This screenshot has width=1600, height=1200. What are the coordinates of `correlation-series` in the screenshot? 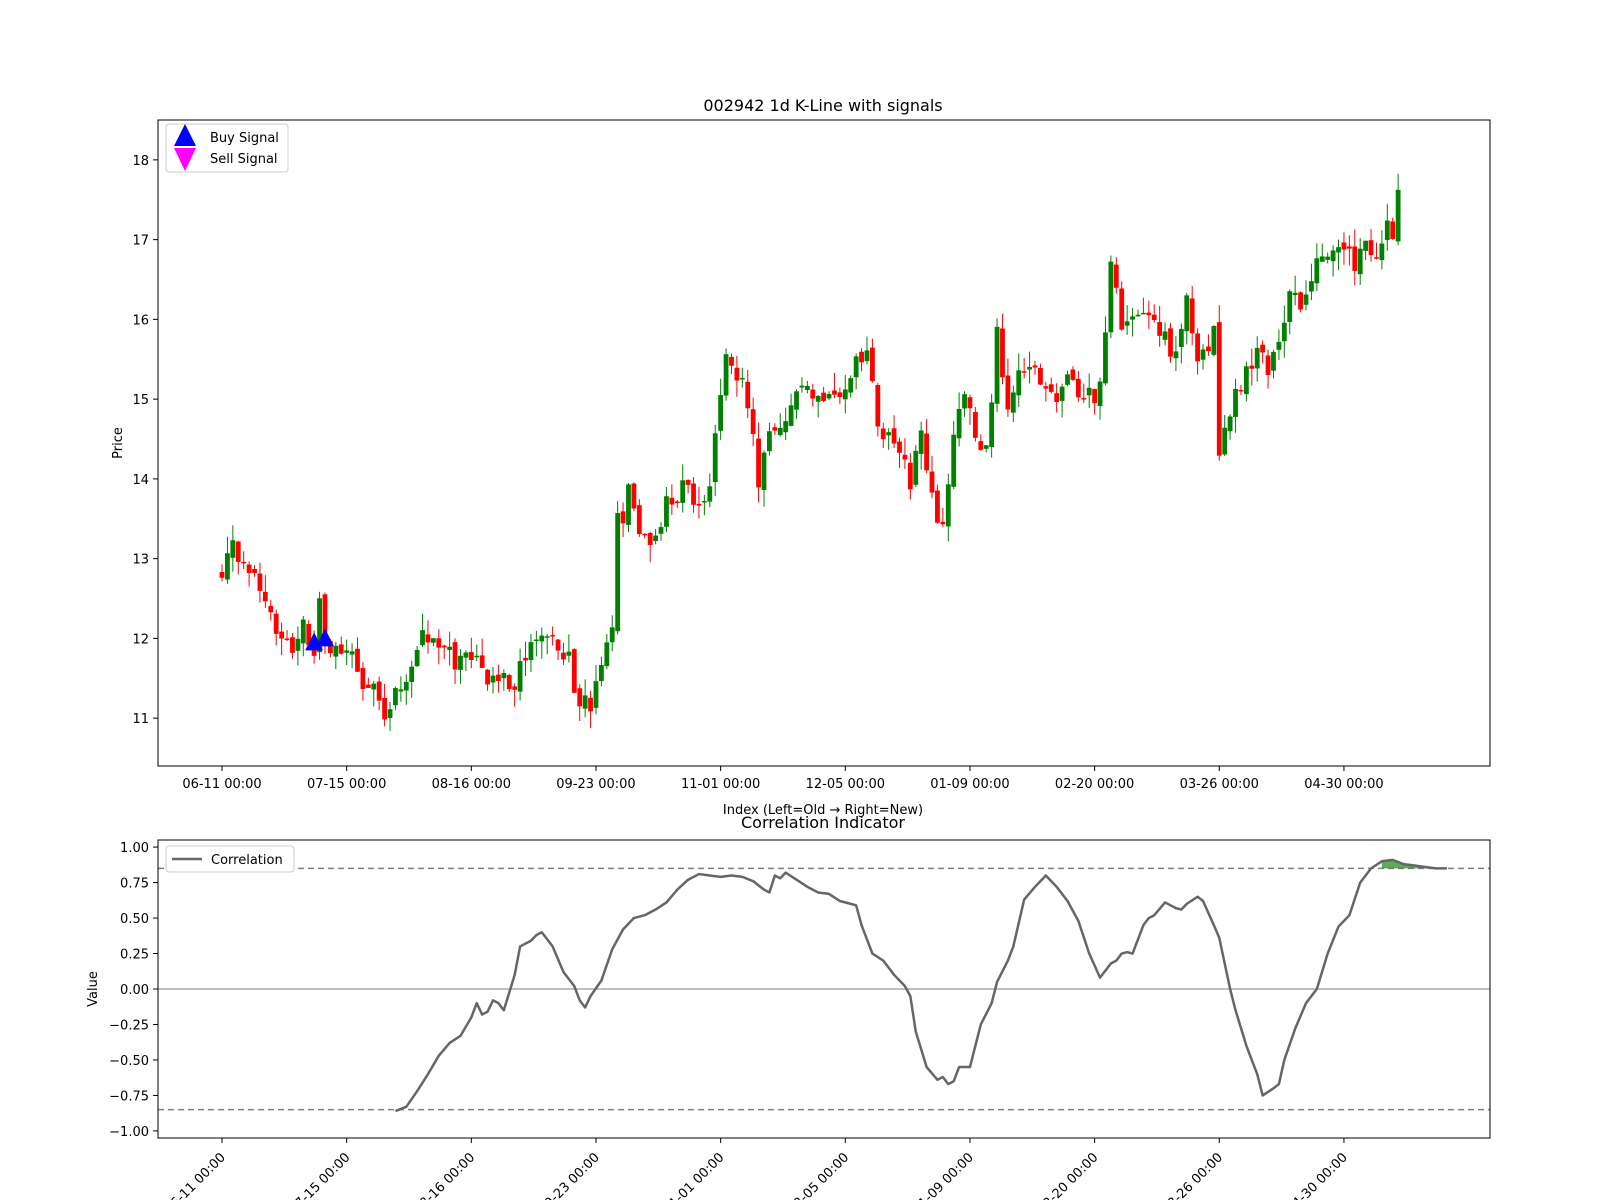 It's located at (920, 985).